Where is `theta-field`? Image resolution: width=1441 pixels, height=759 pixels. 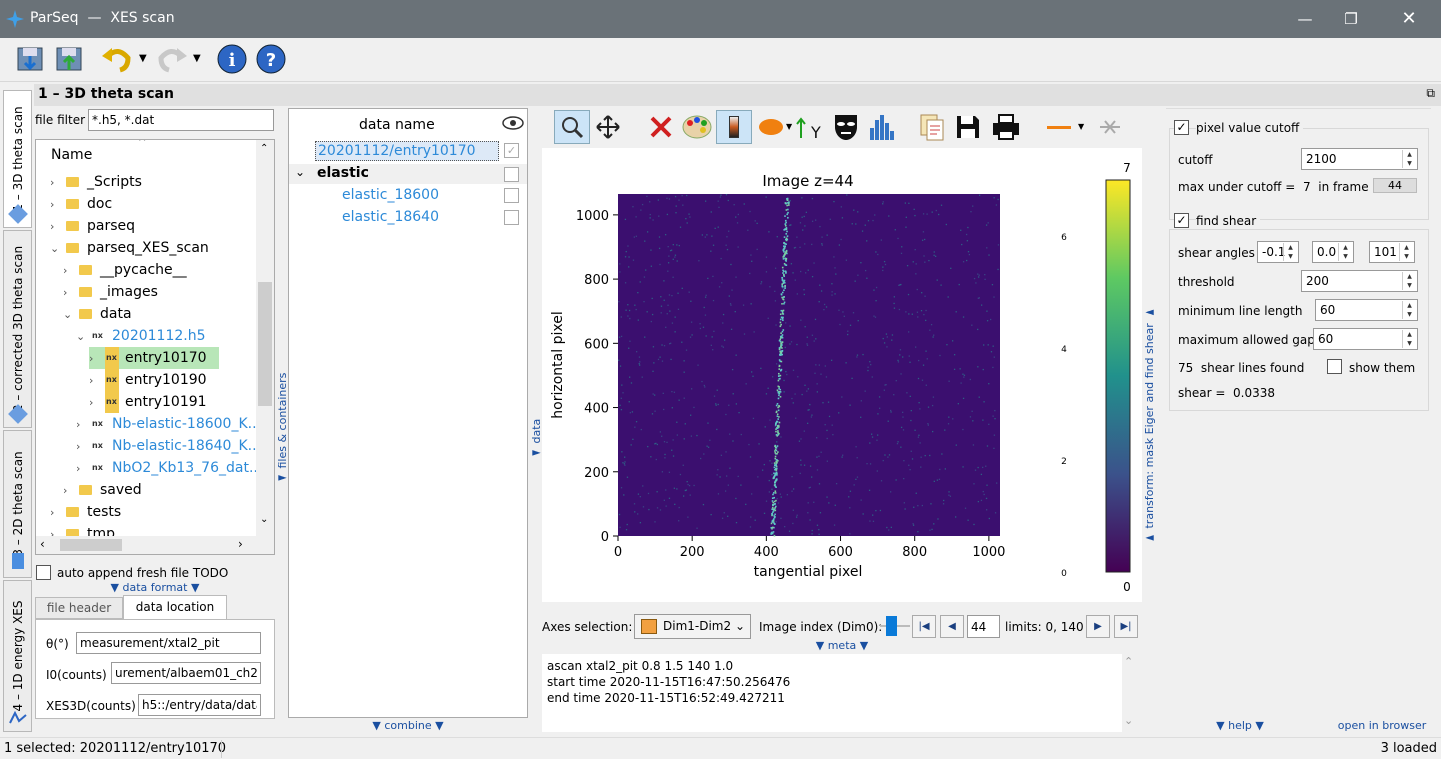
theta-field is located at coordinates (168, 643).